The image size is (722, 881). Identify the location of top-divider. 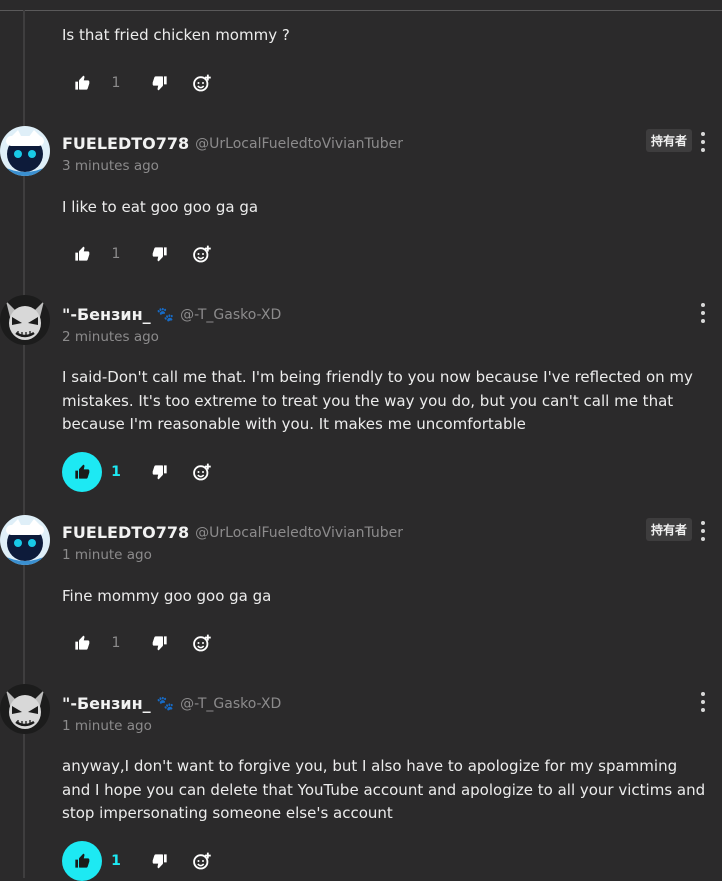
(361, 5).